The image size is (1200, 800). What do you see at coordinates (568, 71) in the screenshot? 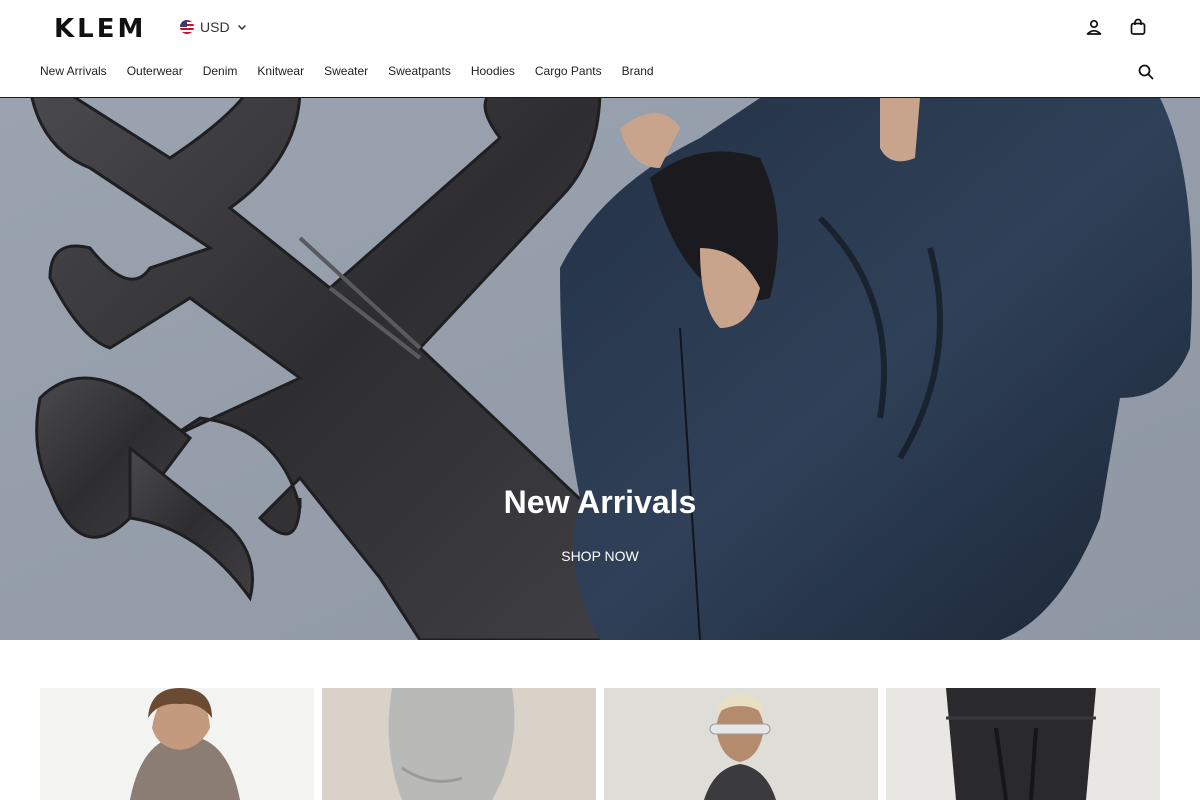
I see `nav-item-cargo-pants: Cargo Pants` at bounding box center [568, 71].